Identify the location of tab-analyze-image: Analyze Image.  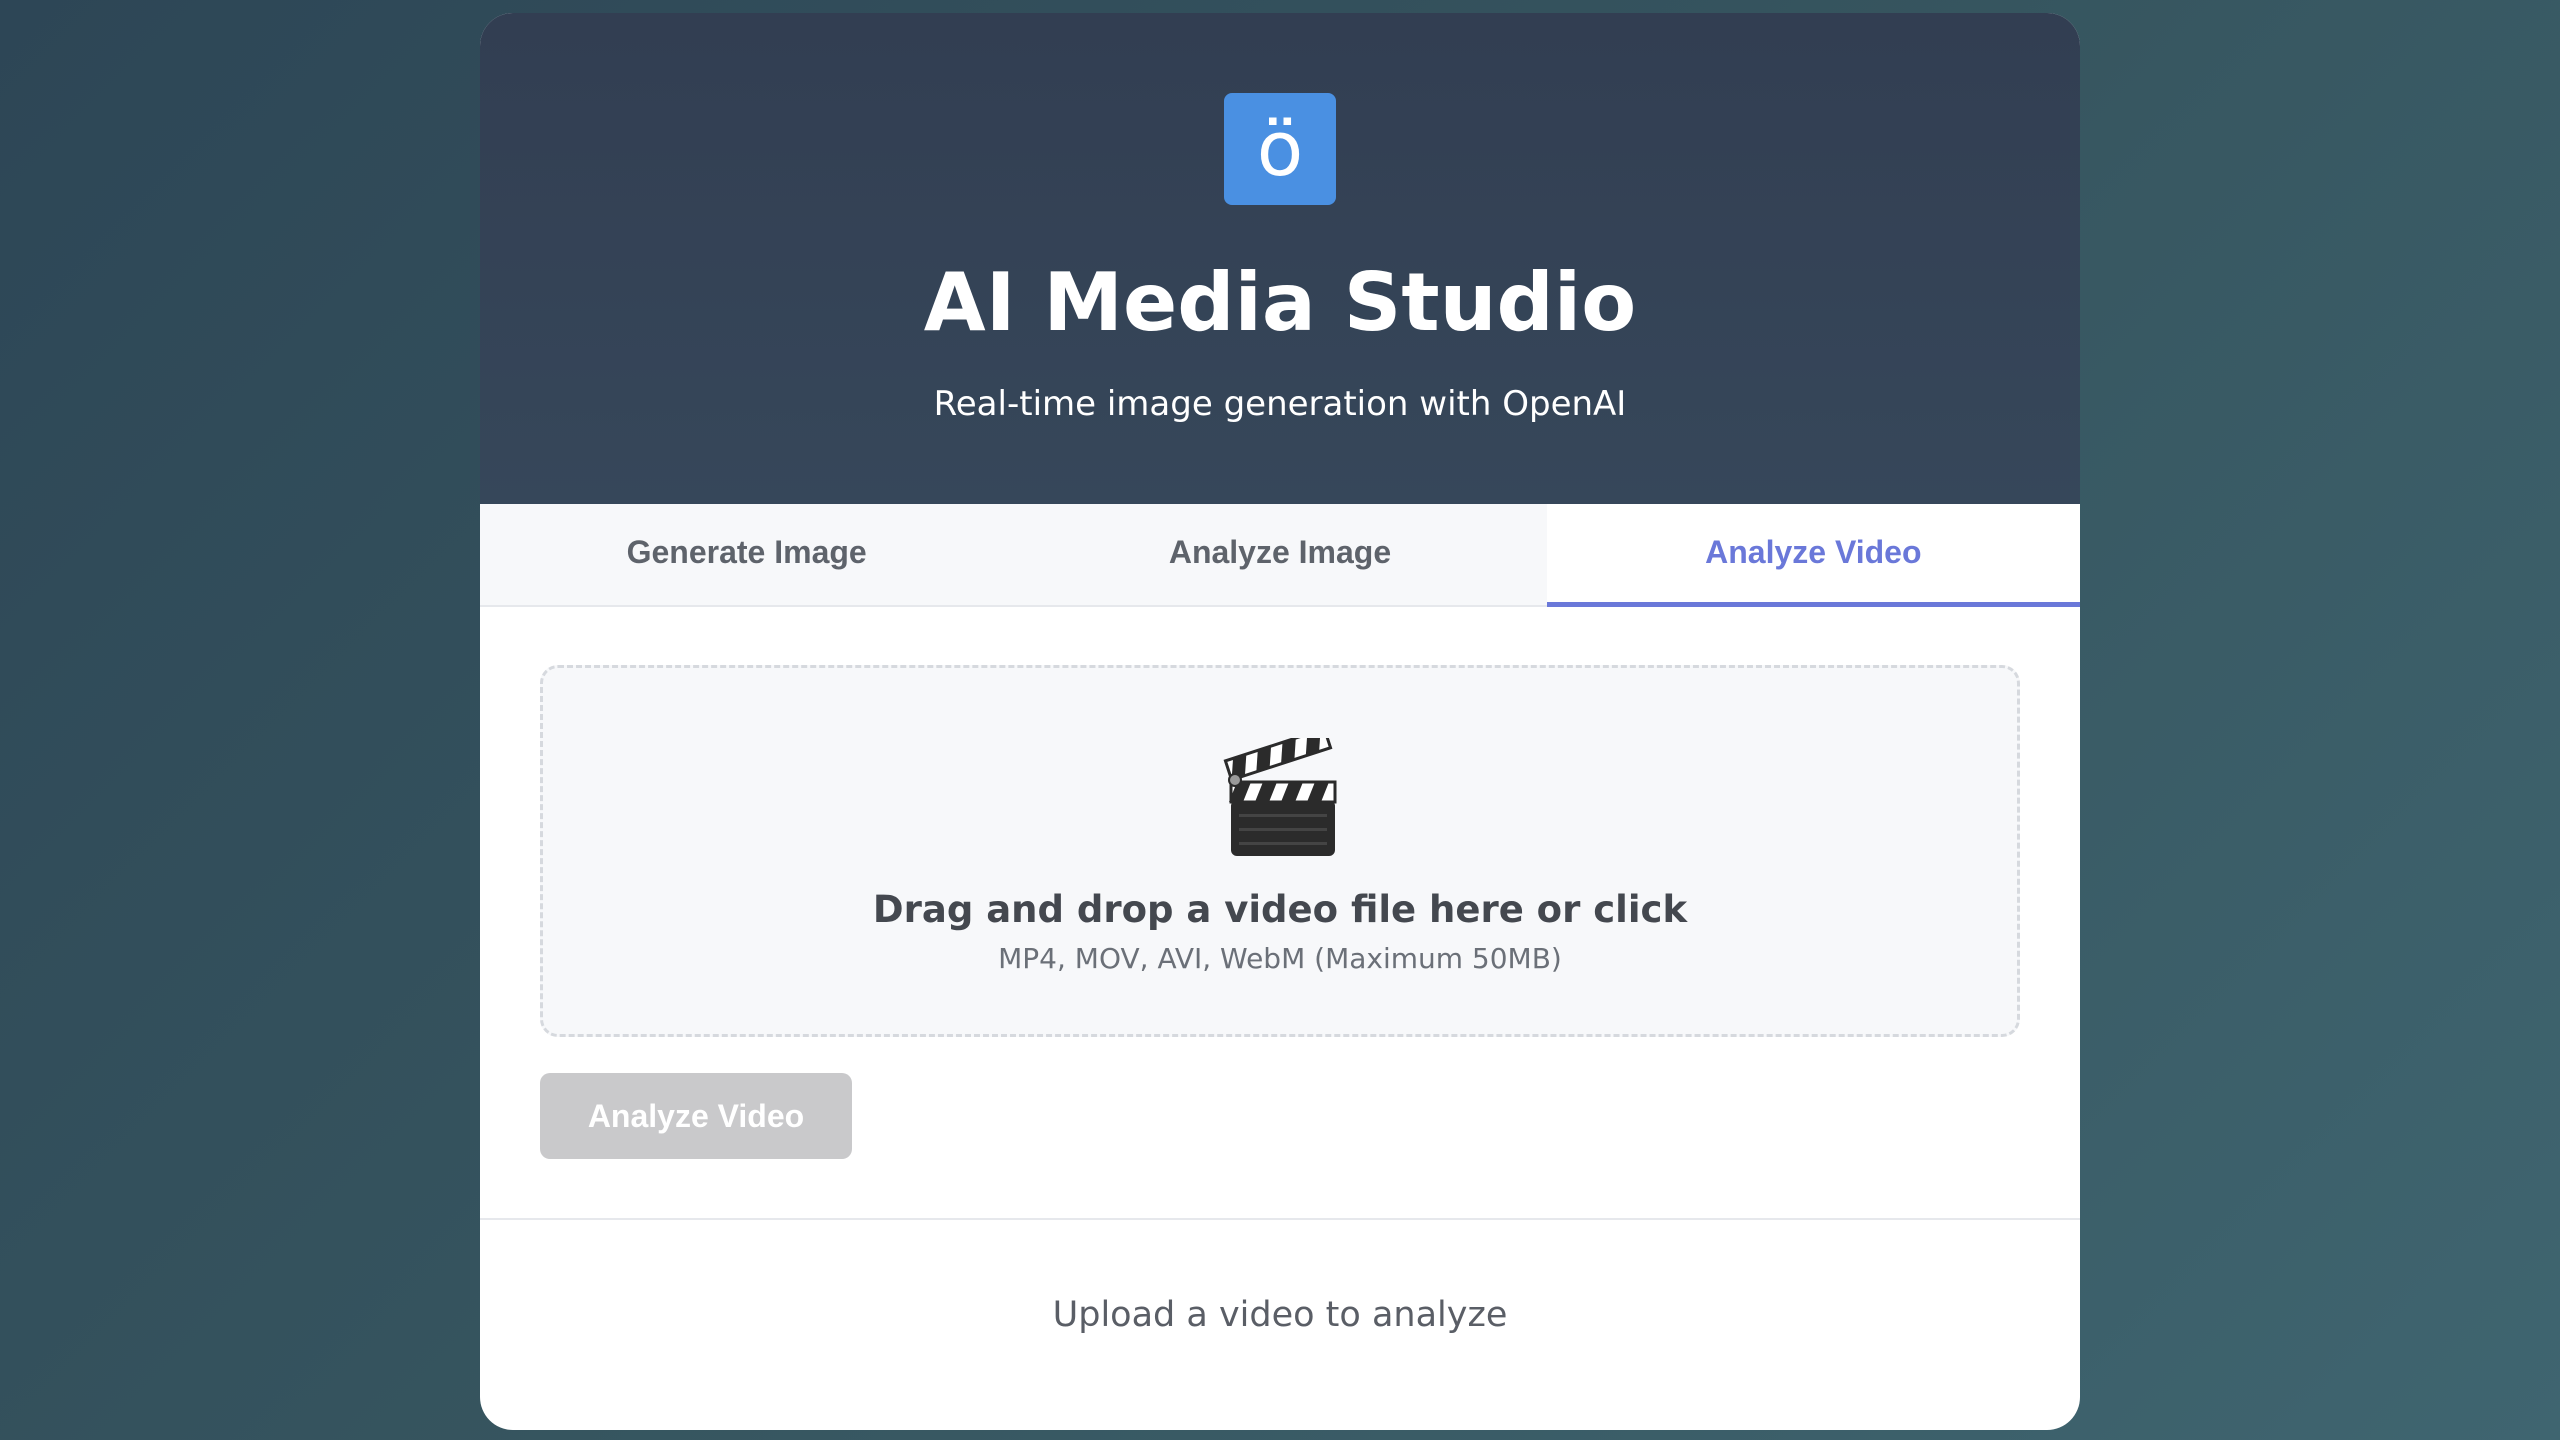
(1279, 554).